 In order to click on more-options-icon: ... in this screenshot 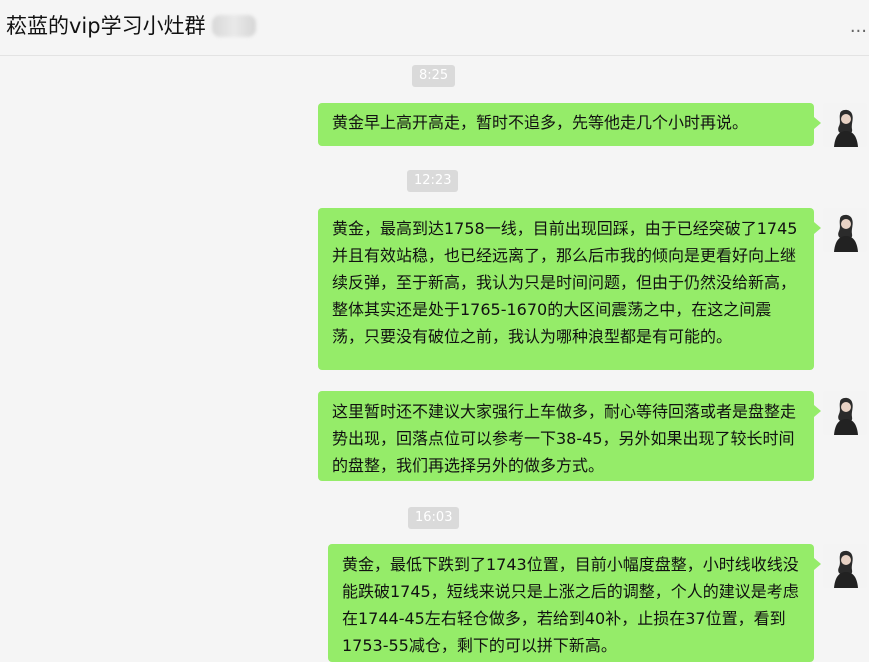, I will do `click(858, 27)`.